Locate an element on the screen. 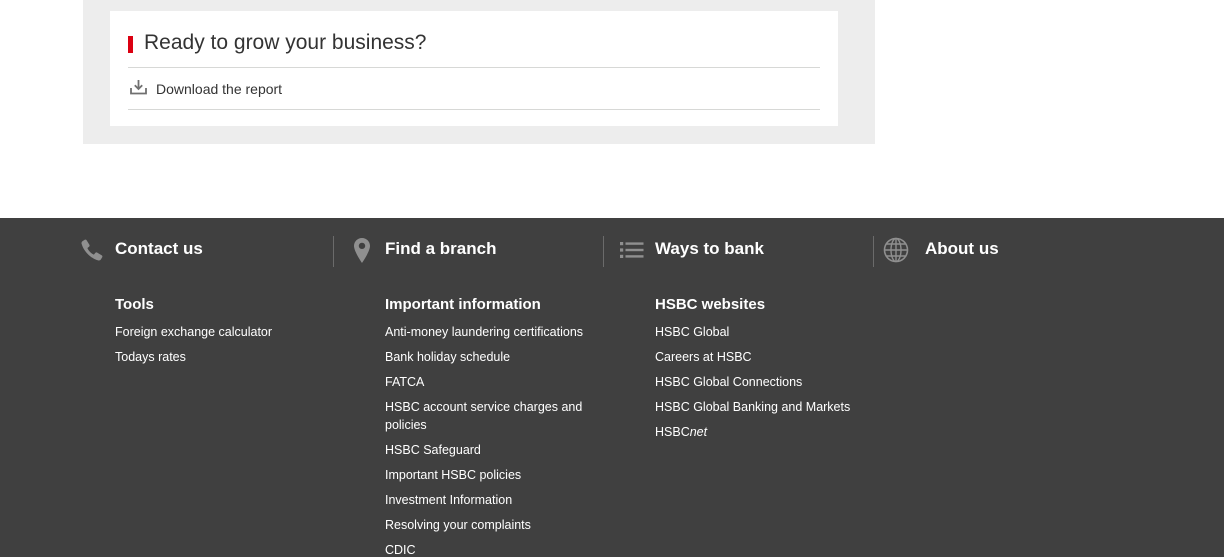 Image resolution: width=1224 pixels, height=557 pixels. map-pin-icon is located at coordinates (362, 250).